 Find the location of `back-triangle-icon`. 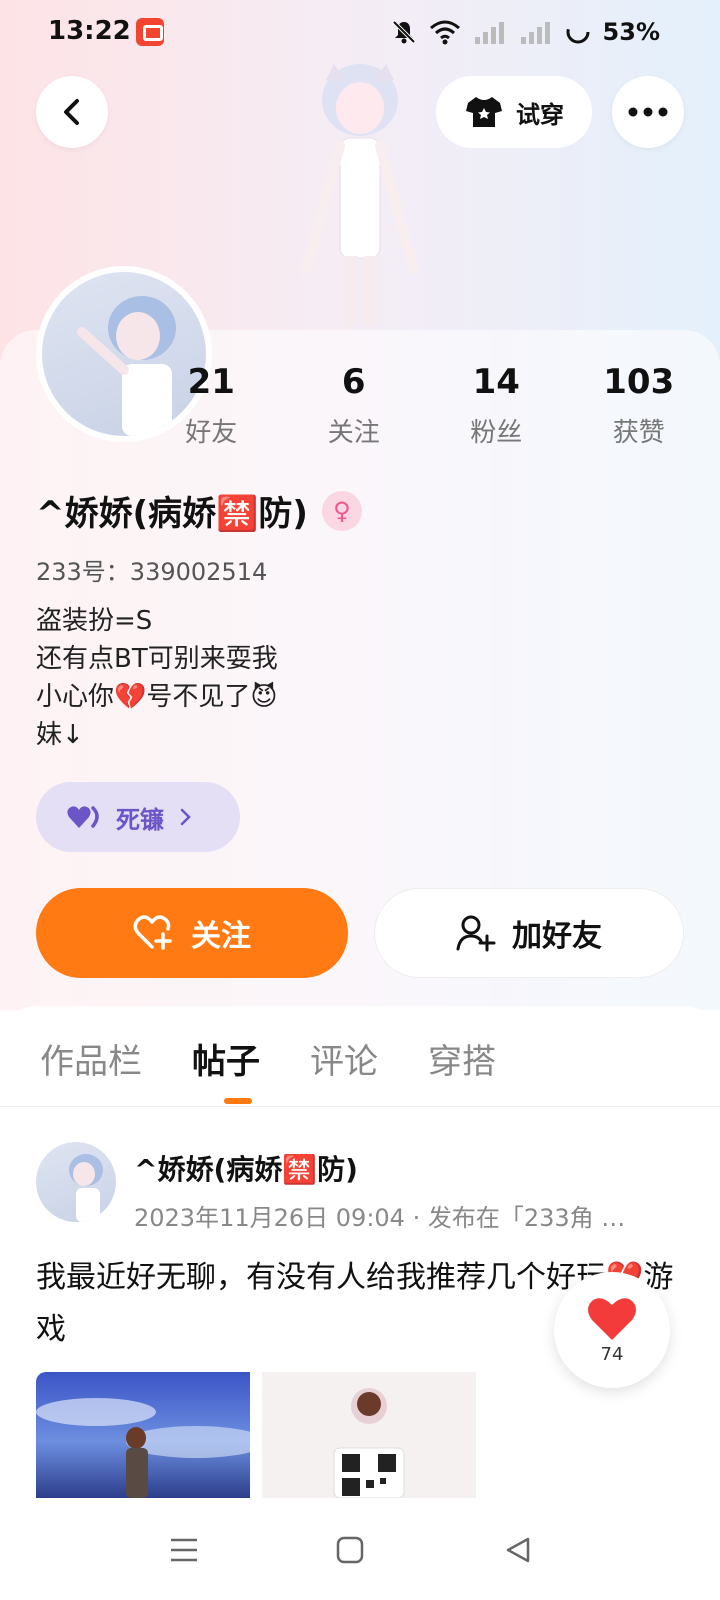

back-triangle-icon is located at coordinates (518, 1550).